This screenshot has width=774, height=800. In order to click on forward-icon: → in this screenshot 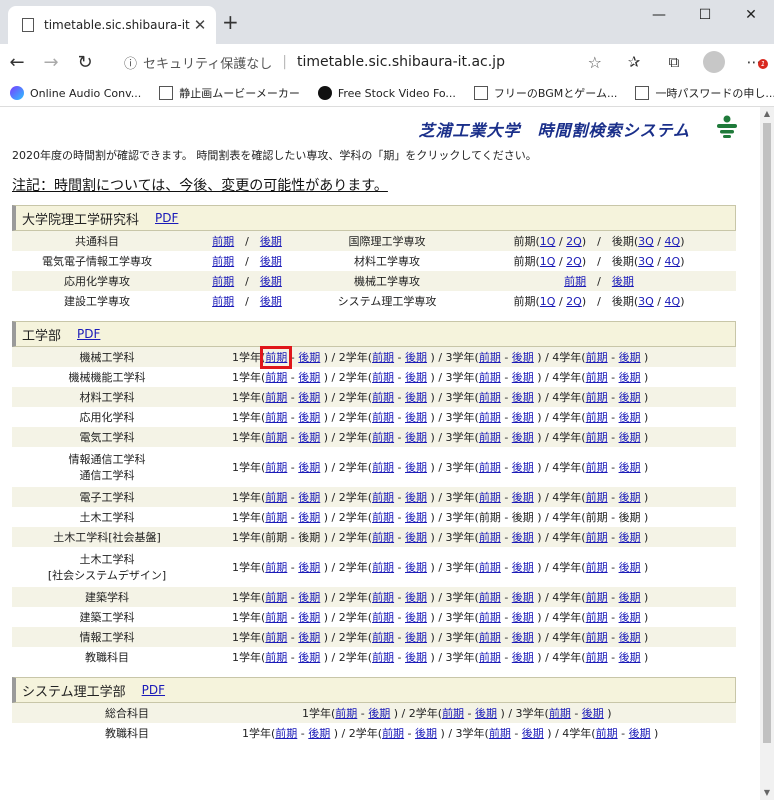, I will do `click(51, 62)`.